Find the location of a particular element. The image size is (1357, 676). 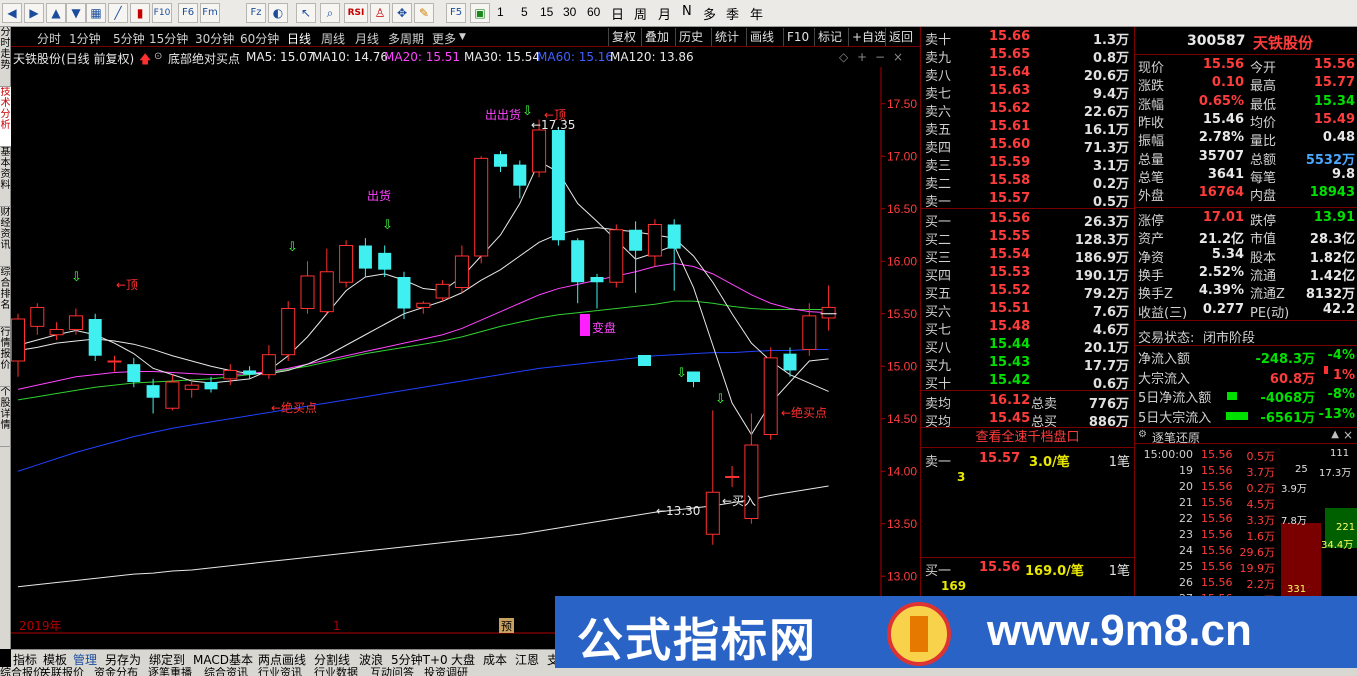

f6-button: F6 is located at coordinates (188, 13).